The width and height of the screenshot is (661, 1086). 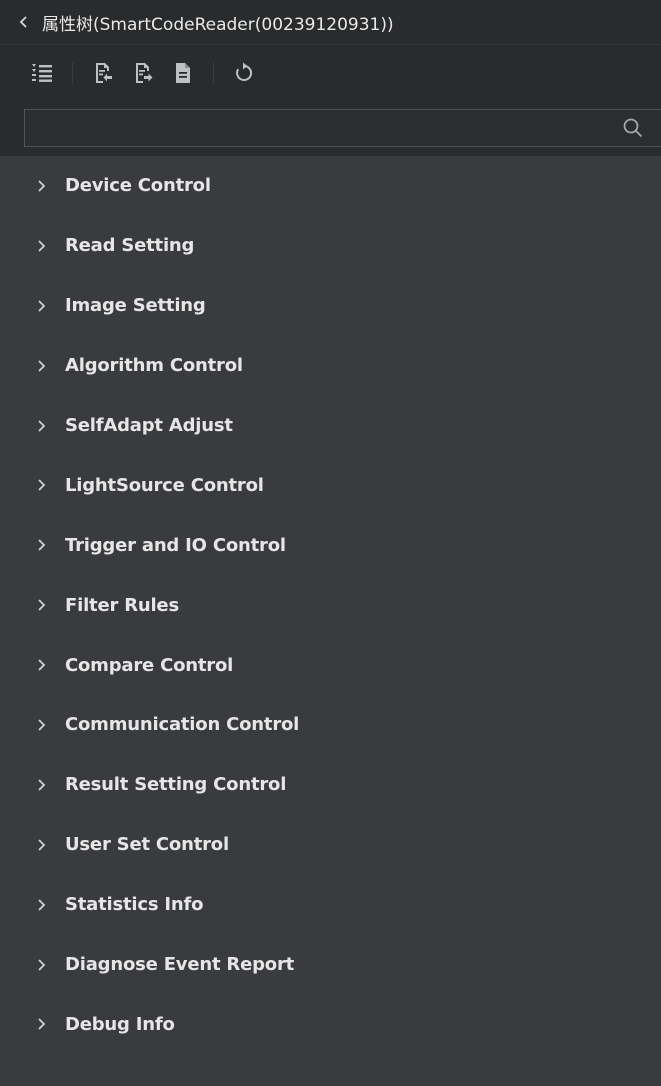 What do you see at coordinates (330, 665) in the screenshot?
I see `tree-node: Compare Control` at bounding box center [330, 665].